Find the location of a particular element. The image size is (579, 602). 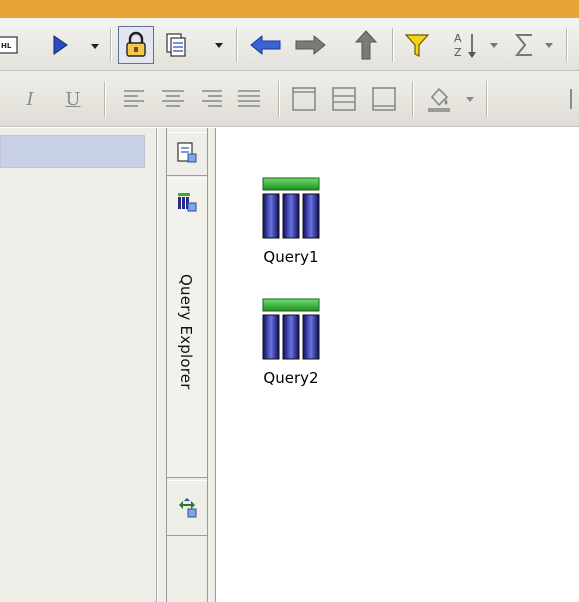

format-toolbar: I U is located at coordinates (289, 99).